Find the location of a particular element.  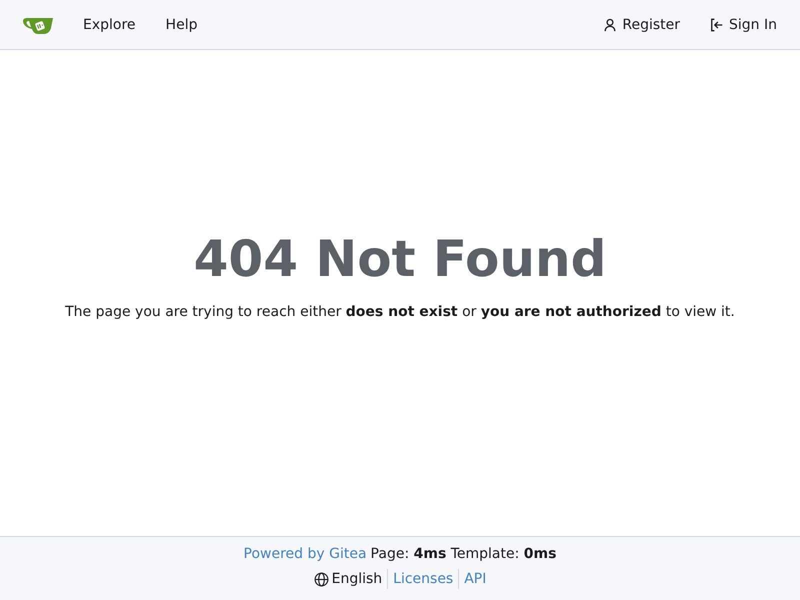

sign-in-link: Sign In is located at coordinates (743, 24).